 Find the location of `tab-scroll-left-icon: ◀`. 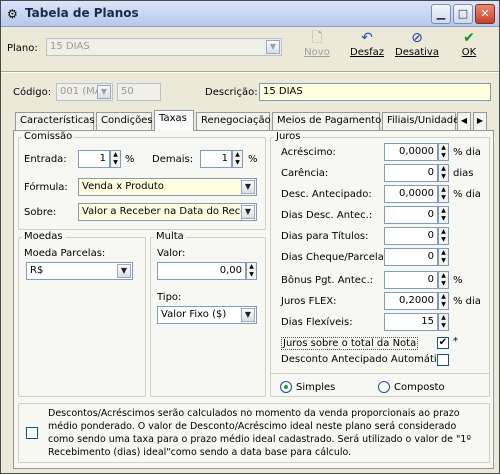

tab-scroll-left-icon: ◀ is located at coordinates (464, 121).